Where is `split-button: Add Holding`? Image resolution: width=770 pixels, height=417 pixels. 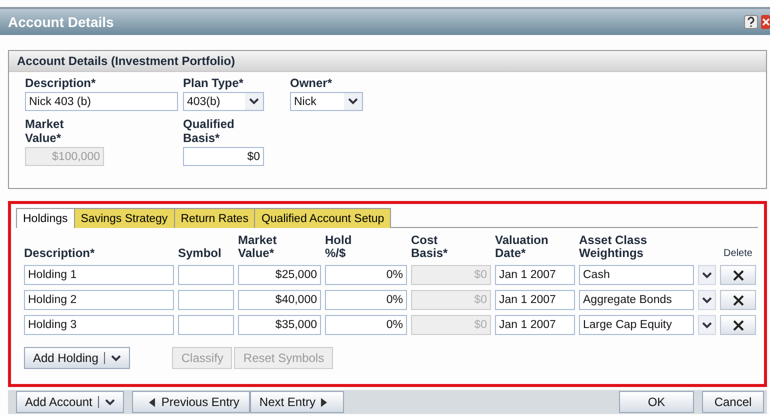
split-button: Add Holding is located at coordinates (77, 358).